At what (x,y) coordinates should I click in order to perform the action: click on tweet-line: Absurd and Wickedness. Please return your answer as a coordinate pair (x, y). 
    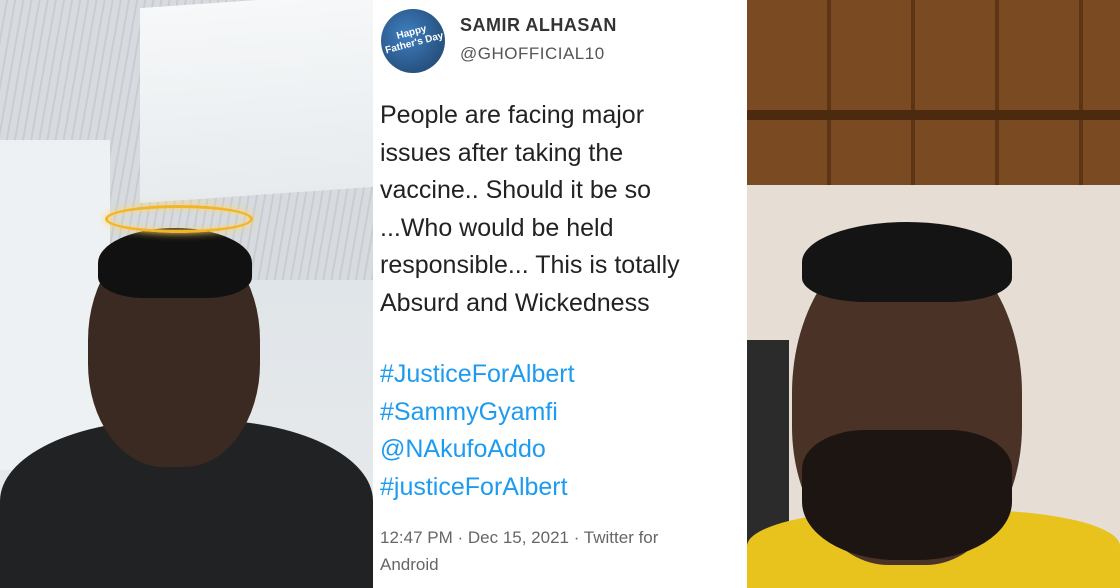
    Looking at the image, I should click on (515, 302).